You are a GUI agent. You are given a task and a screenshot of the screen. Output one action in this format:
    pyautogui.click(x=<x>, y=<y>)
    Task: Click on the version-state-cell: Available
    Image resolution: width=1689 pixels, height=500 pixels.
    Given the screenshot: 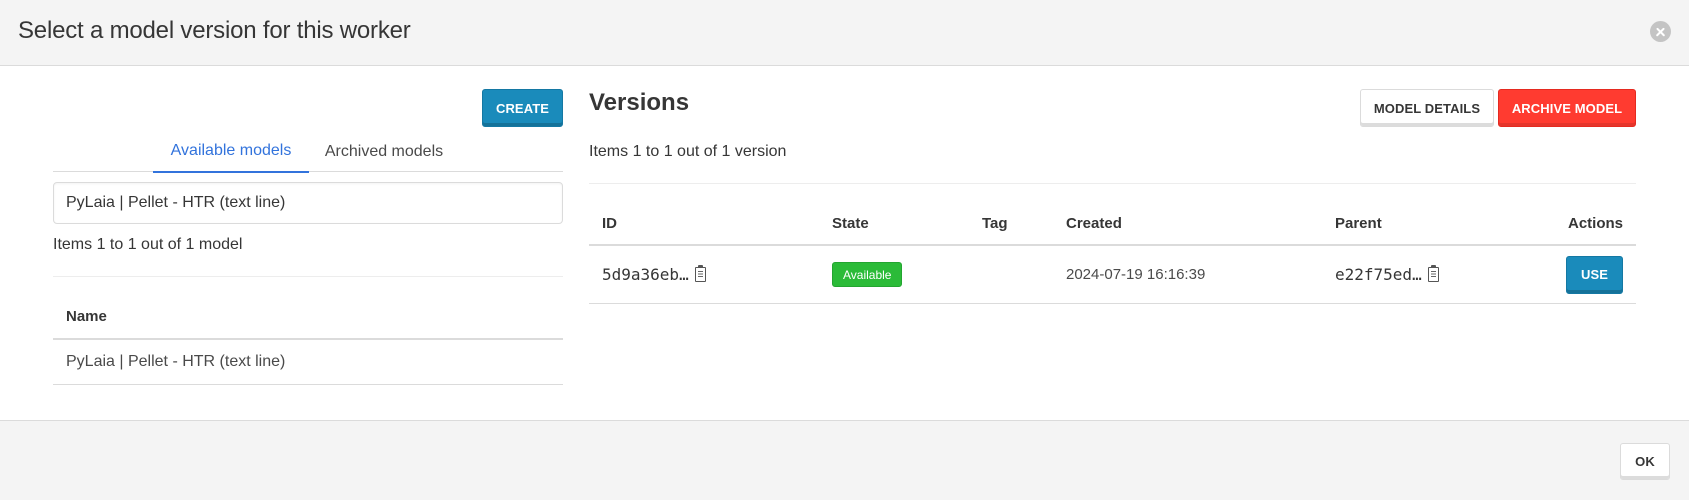 What is the action you would take?
    pyautogui.click(x=867, y=274)
    